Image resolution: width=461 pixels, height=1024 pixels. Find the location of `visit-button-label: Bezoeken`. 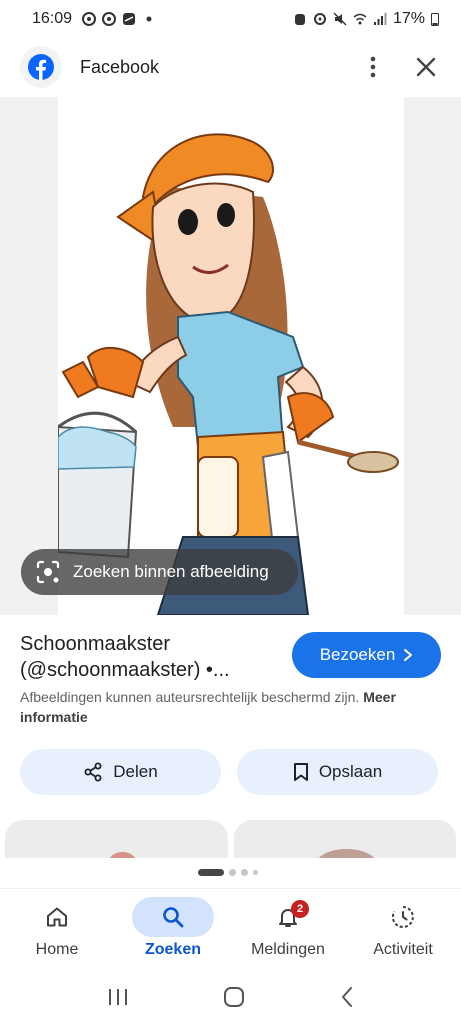

visit-button-label: Bezoeken is located at coordinates (357, 654).